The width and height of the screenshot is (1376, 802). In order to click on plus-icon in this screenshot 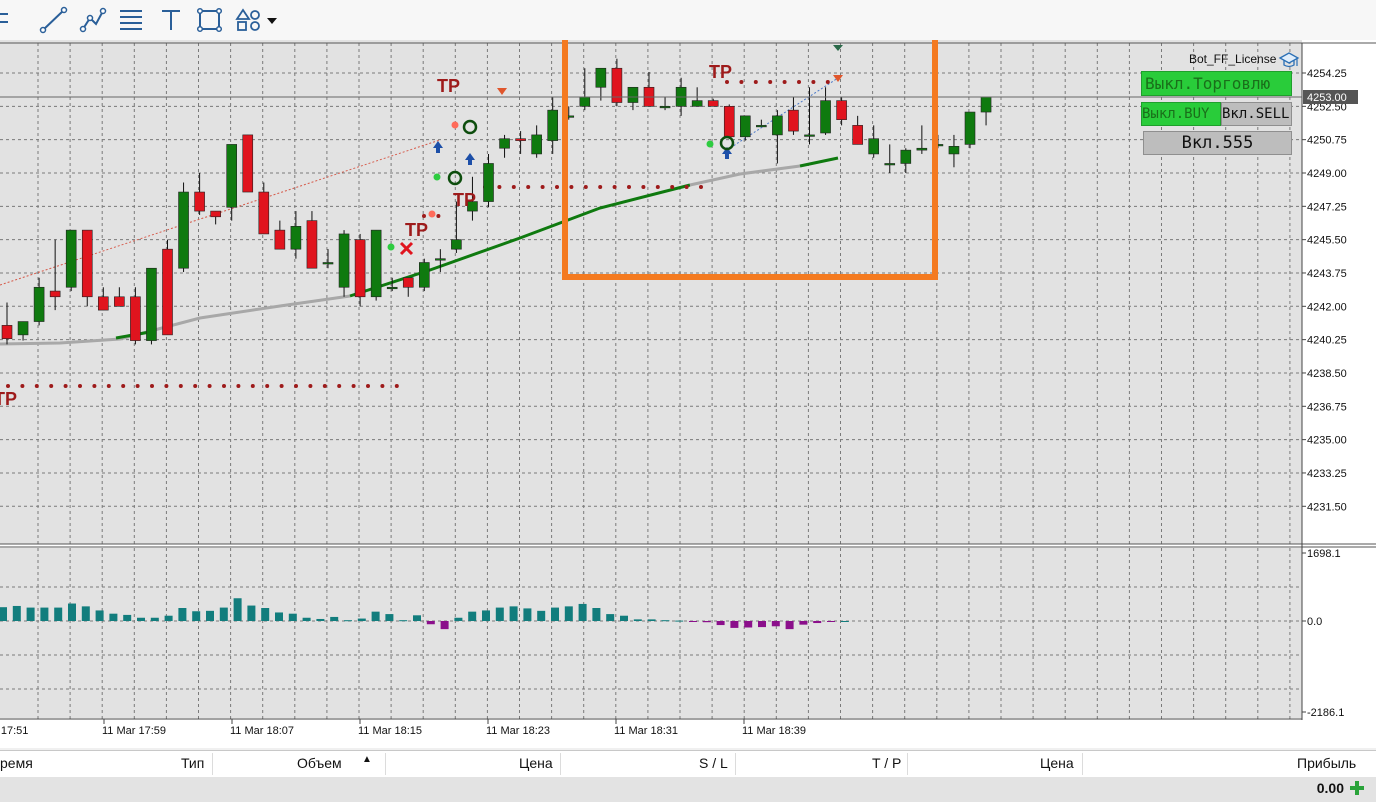, I will do `click(1357, 788)`.